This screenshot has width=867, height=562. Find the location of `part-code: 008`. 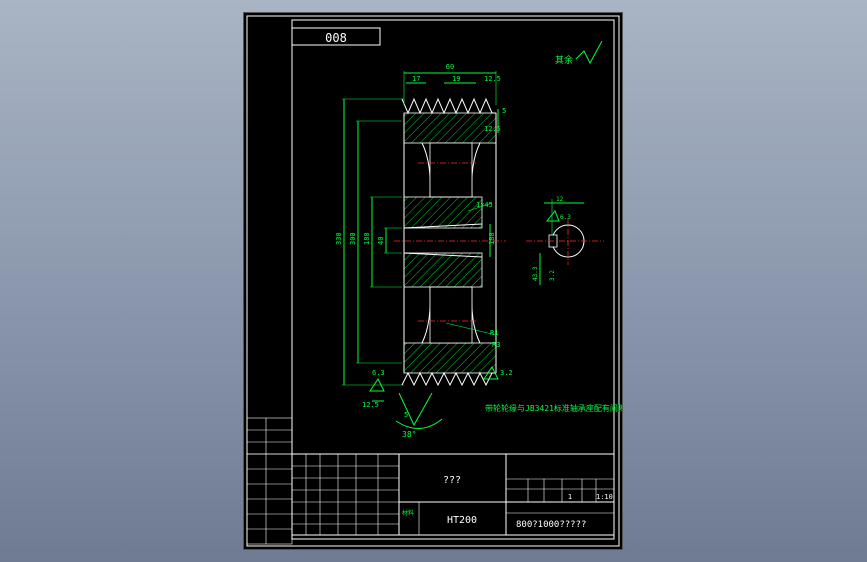

part-code: 008 is located at coordinates (336, 38).